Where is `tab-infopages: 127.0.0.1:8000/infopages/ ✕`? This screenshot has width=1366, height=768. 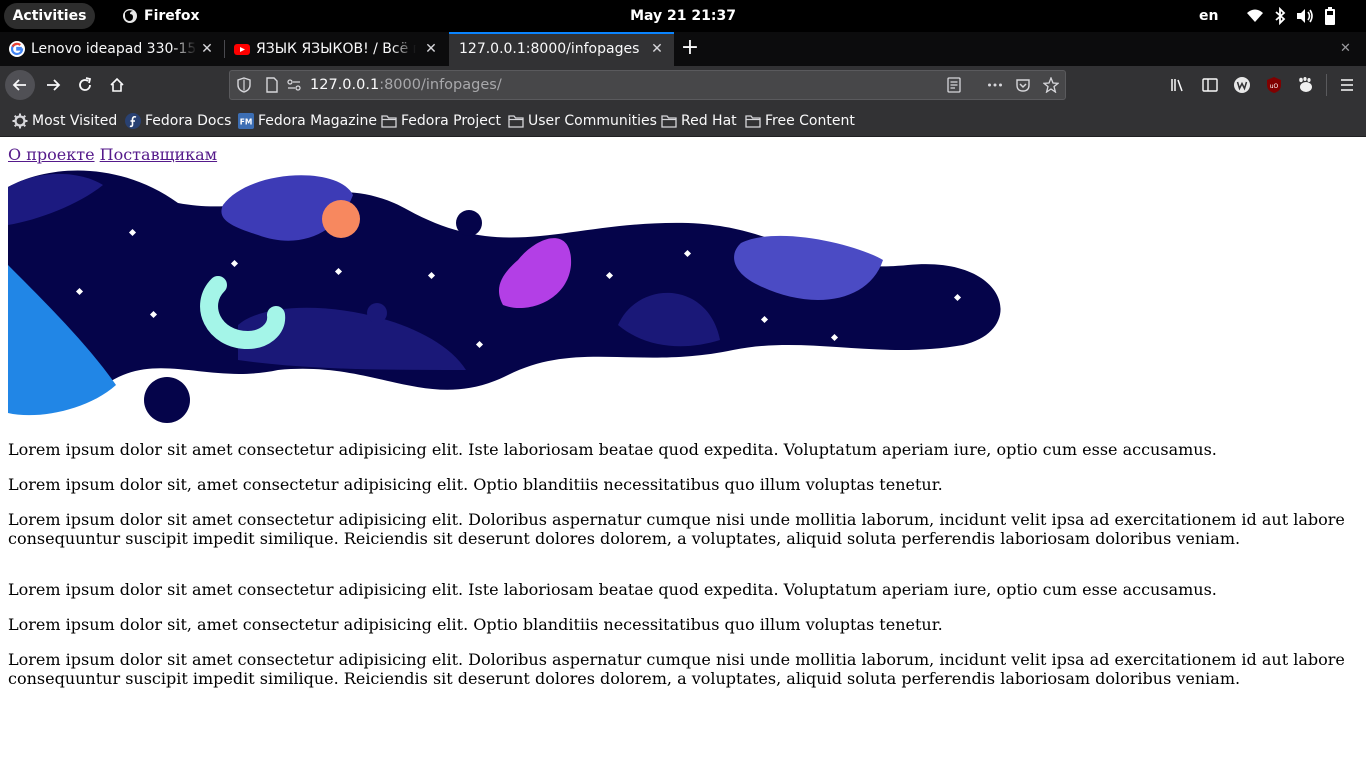
tab-infopages: 127.0.0.1:8000/infopages/ ✕ is located at coordinates (561, 49).